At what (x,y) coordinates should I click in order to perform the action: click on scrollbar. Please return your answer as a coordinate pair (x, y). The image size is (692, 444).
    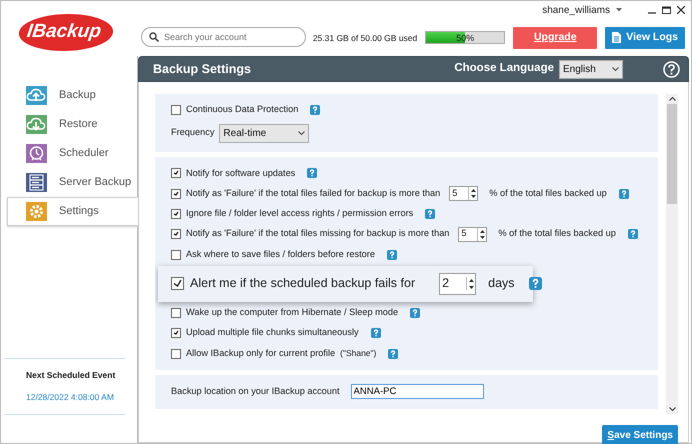
    Looking at the image, I should click on (672, 254).